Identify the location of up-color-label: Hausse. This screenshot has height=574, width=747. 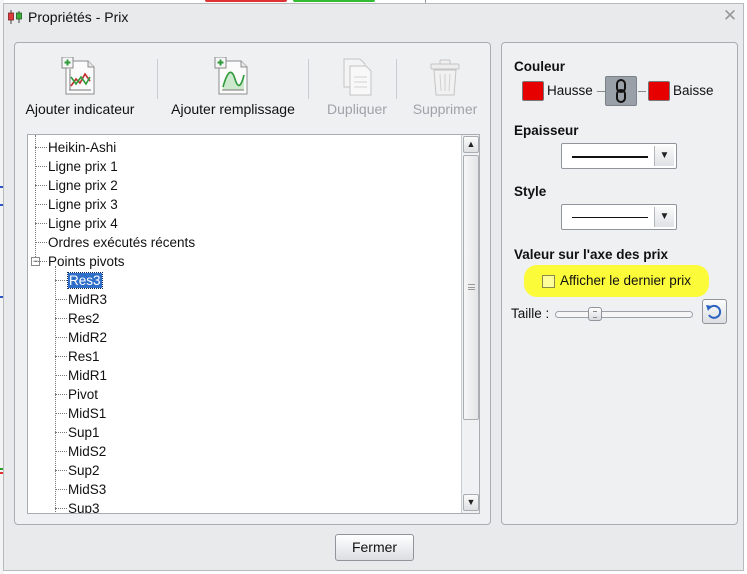
(570, 90).